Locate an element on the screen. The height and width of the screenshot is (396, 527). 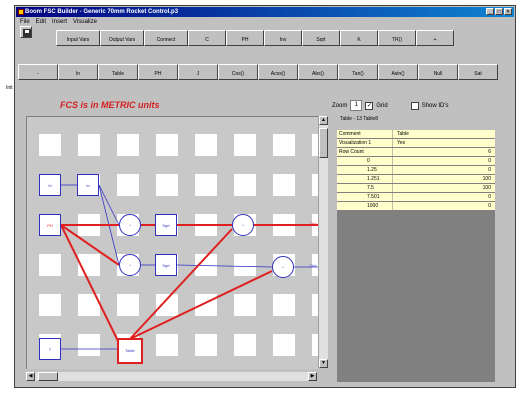
tb-acos: Acos() is located at coordinates (278, 72).